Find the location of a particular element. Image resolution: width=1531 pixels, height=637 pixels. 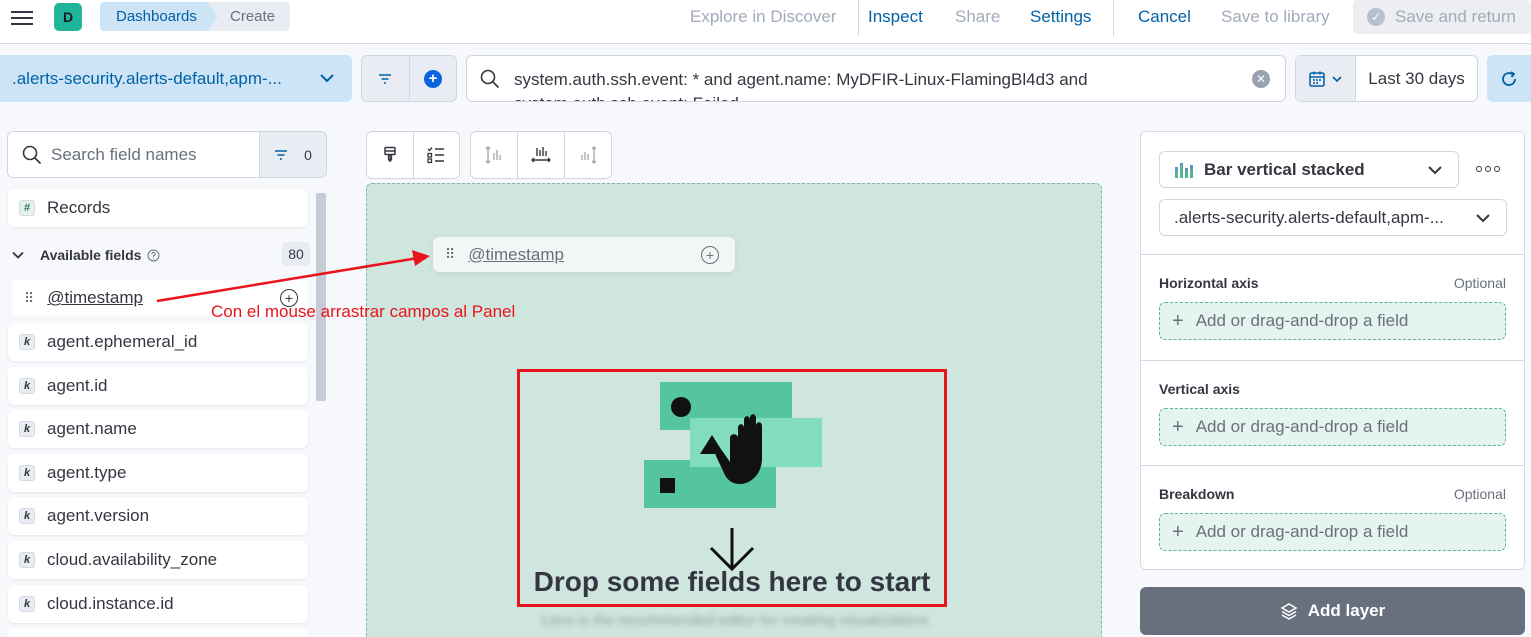

section-title: Vertical axis is located at coordinates (1199, 389).